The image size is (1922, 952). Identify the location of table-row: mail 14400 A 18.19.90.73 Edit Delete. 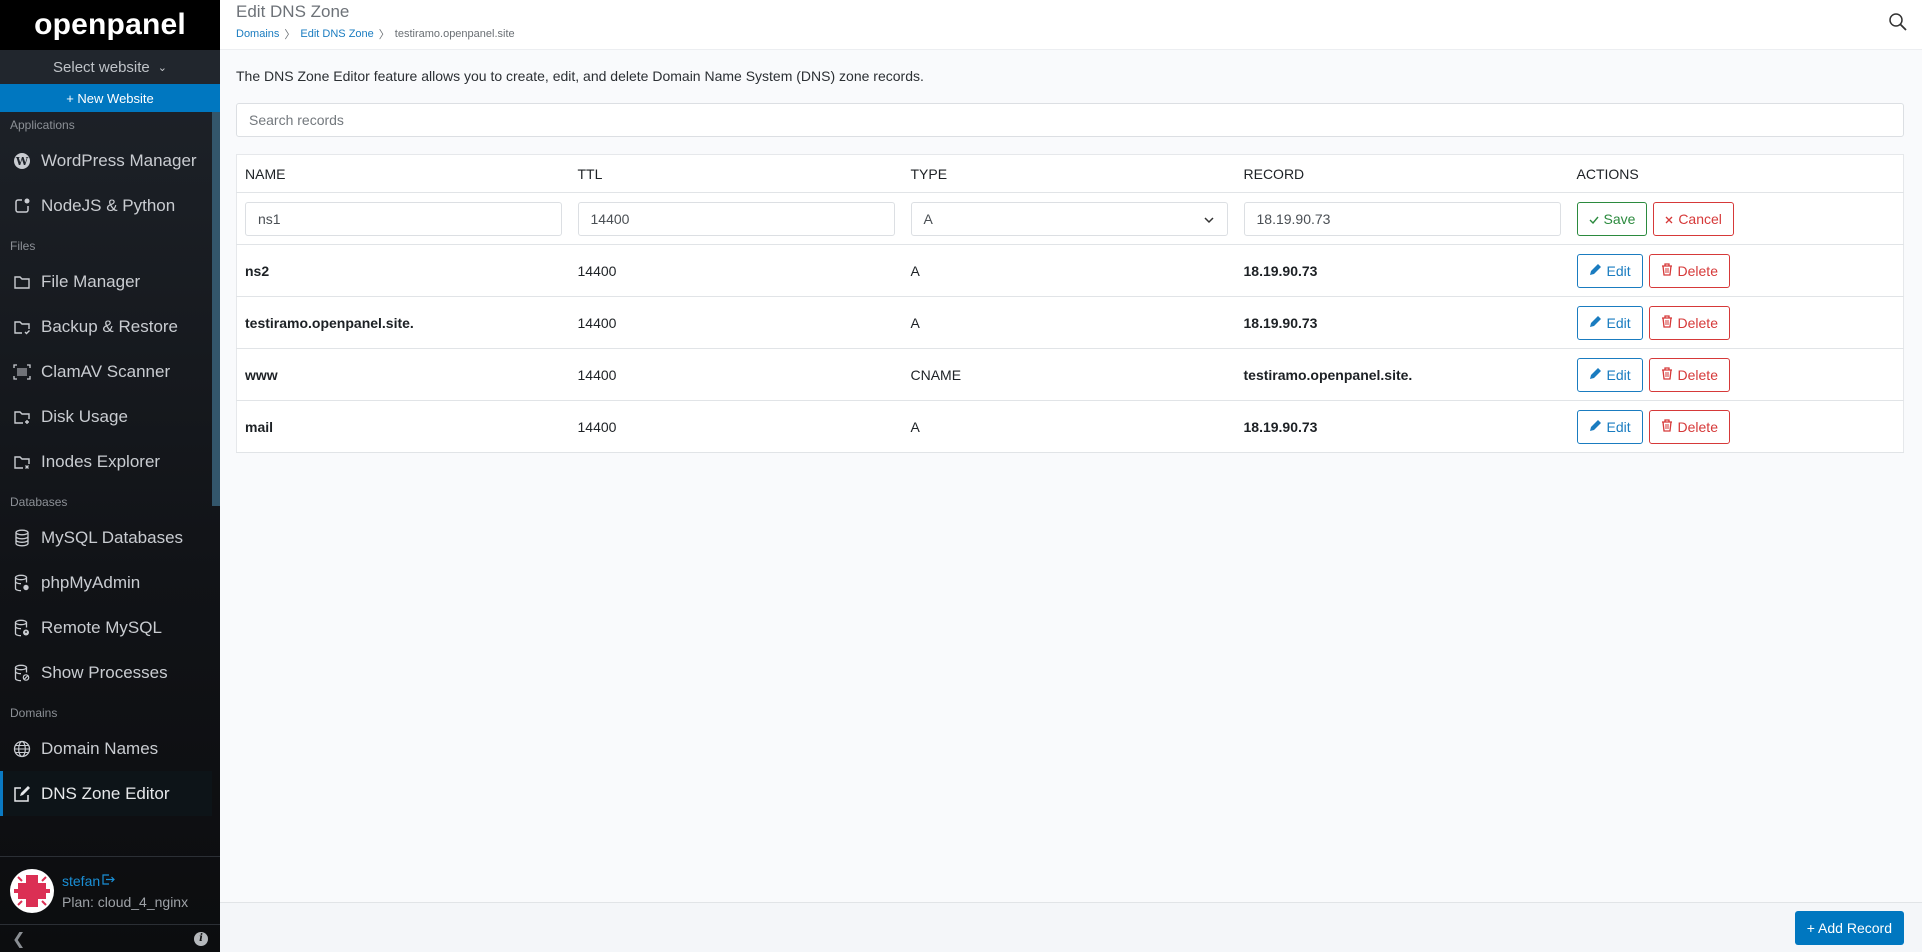
(1070, 426).